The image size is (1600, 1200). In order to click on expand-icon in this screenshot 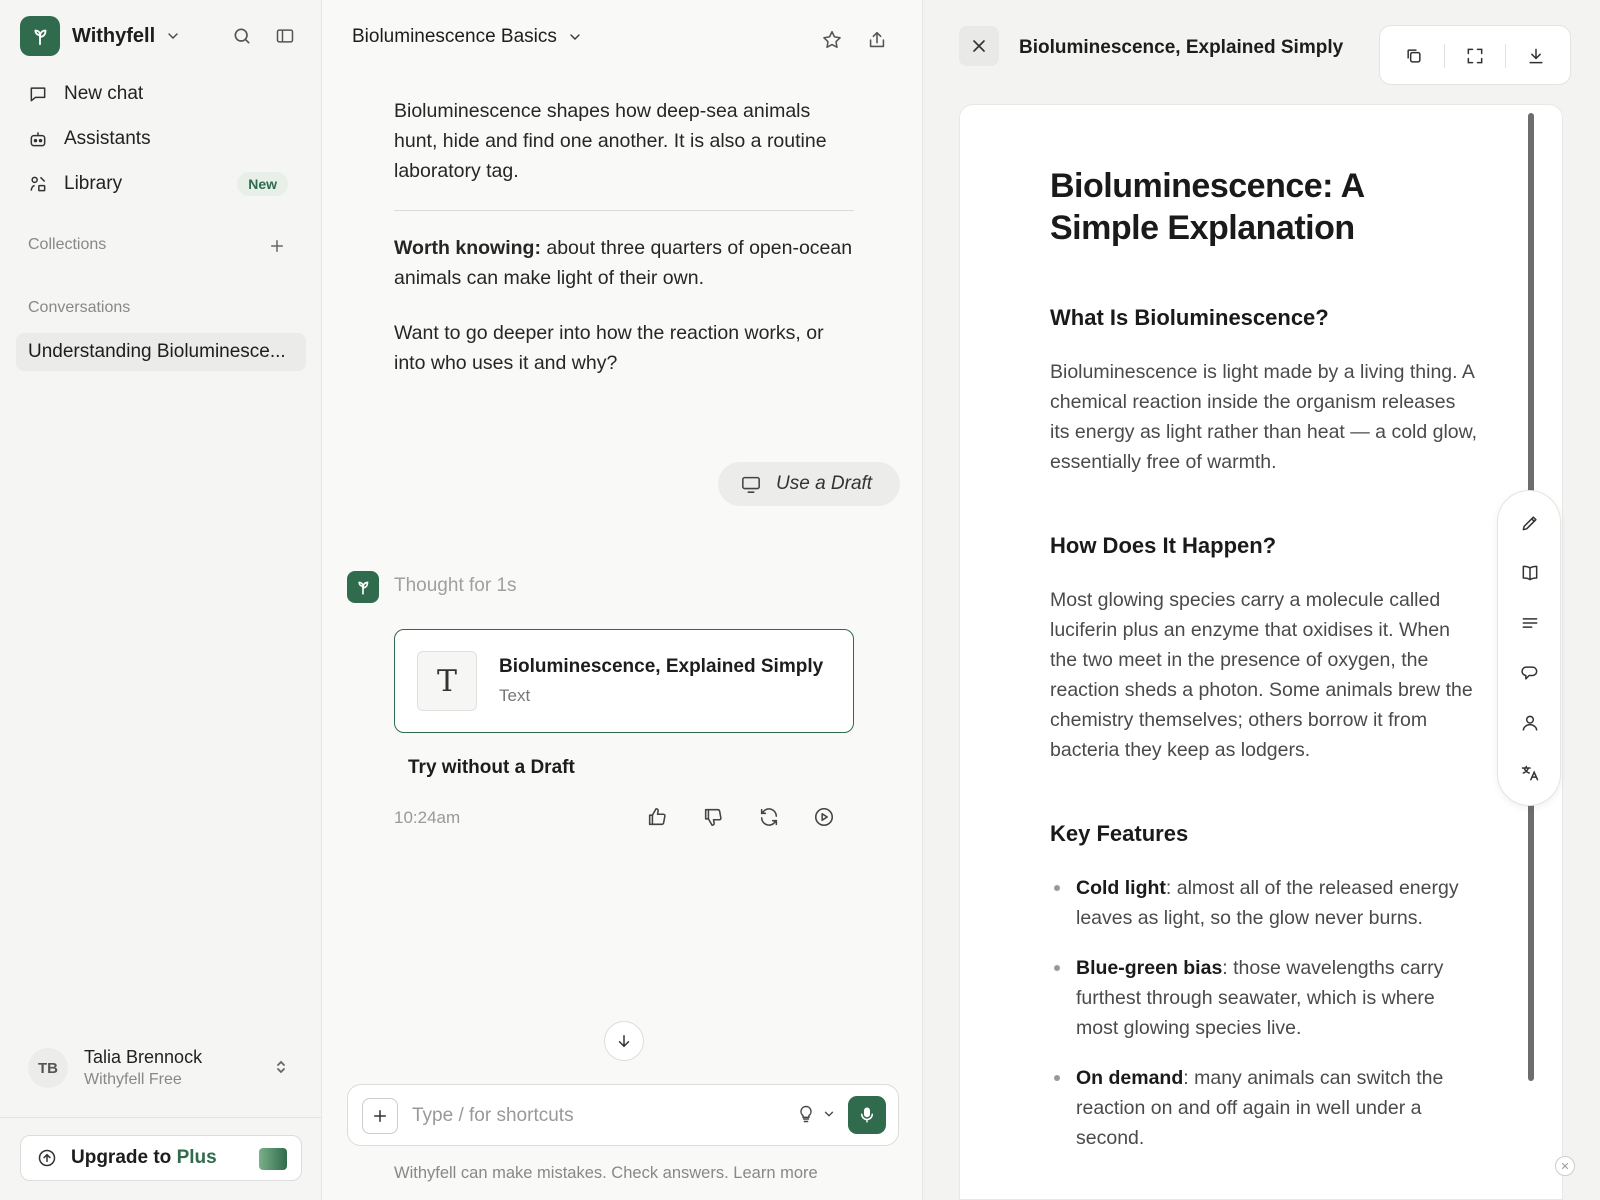, I will do `click(1475, 56)`.